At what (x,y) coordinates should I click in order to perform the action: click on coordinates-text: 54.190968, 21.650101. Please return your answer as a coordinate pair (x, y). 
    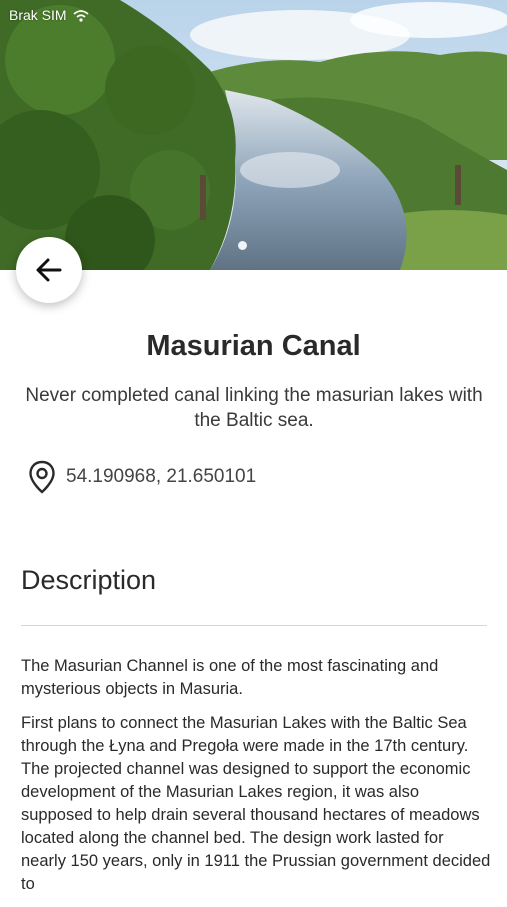
    Looking at the image, I should click on (161, 476).